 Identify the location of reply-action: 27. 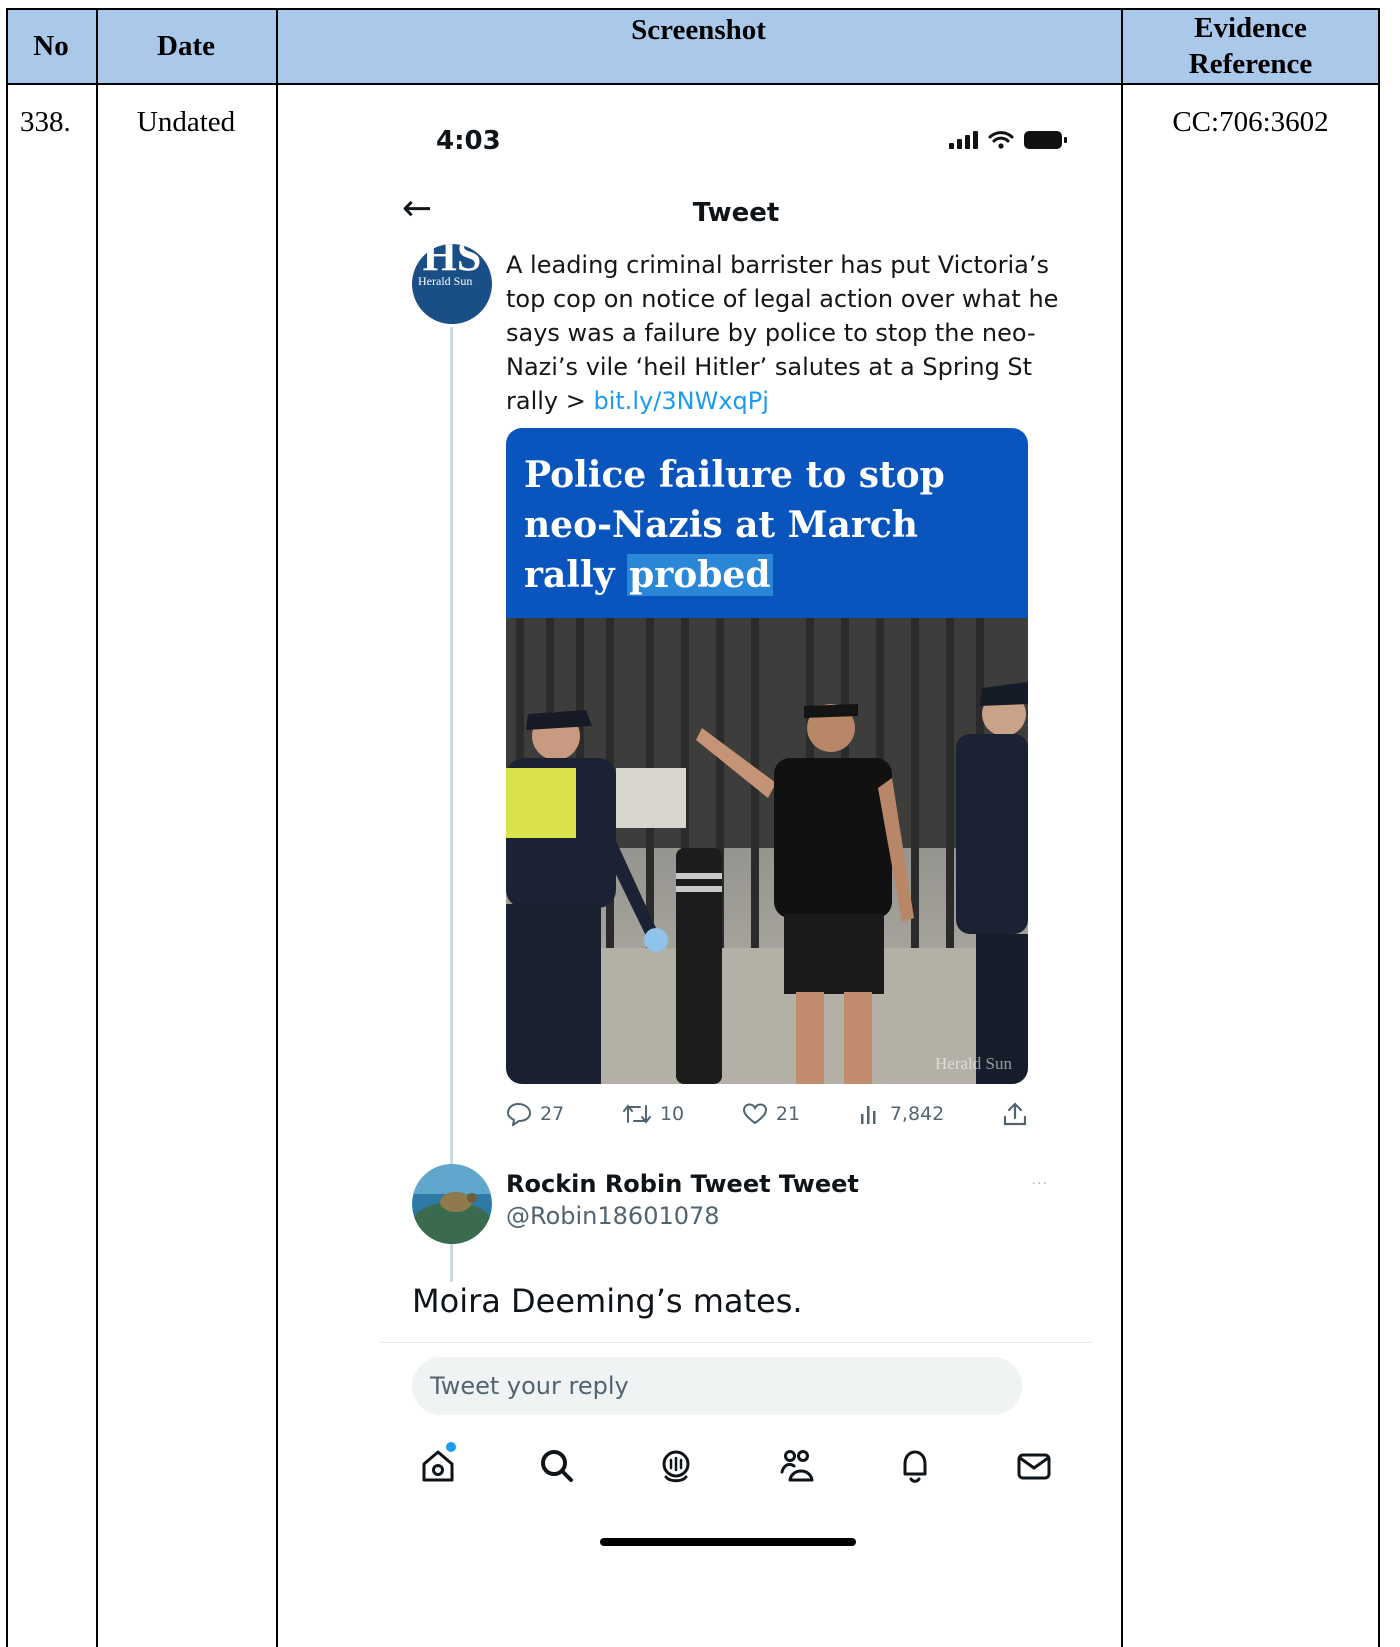
(535, 1114).